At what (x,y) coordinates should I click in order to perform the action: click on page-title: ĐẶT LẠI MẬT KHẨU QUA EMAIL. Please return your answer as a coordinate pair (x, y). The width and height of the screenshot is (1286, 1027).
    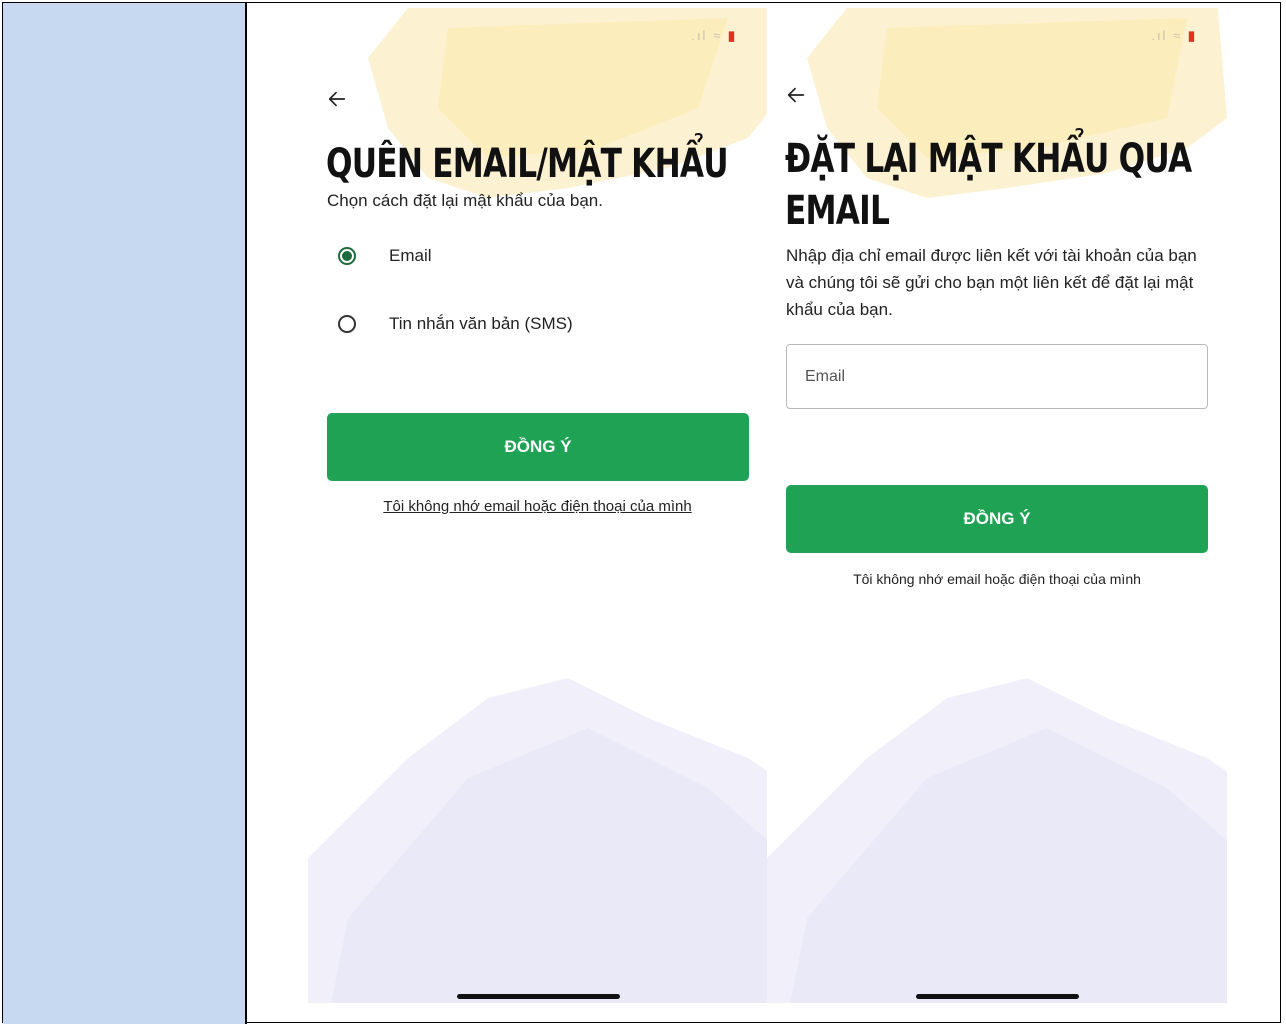
    Looking at the image, I should click on (988, 185).